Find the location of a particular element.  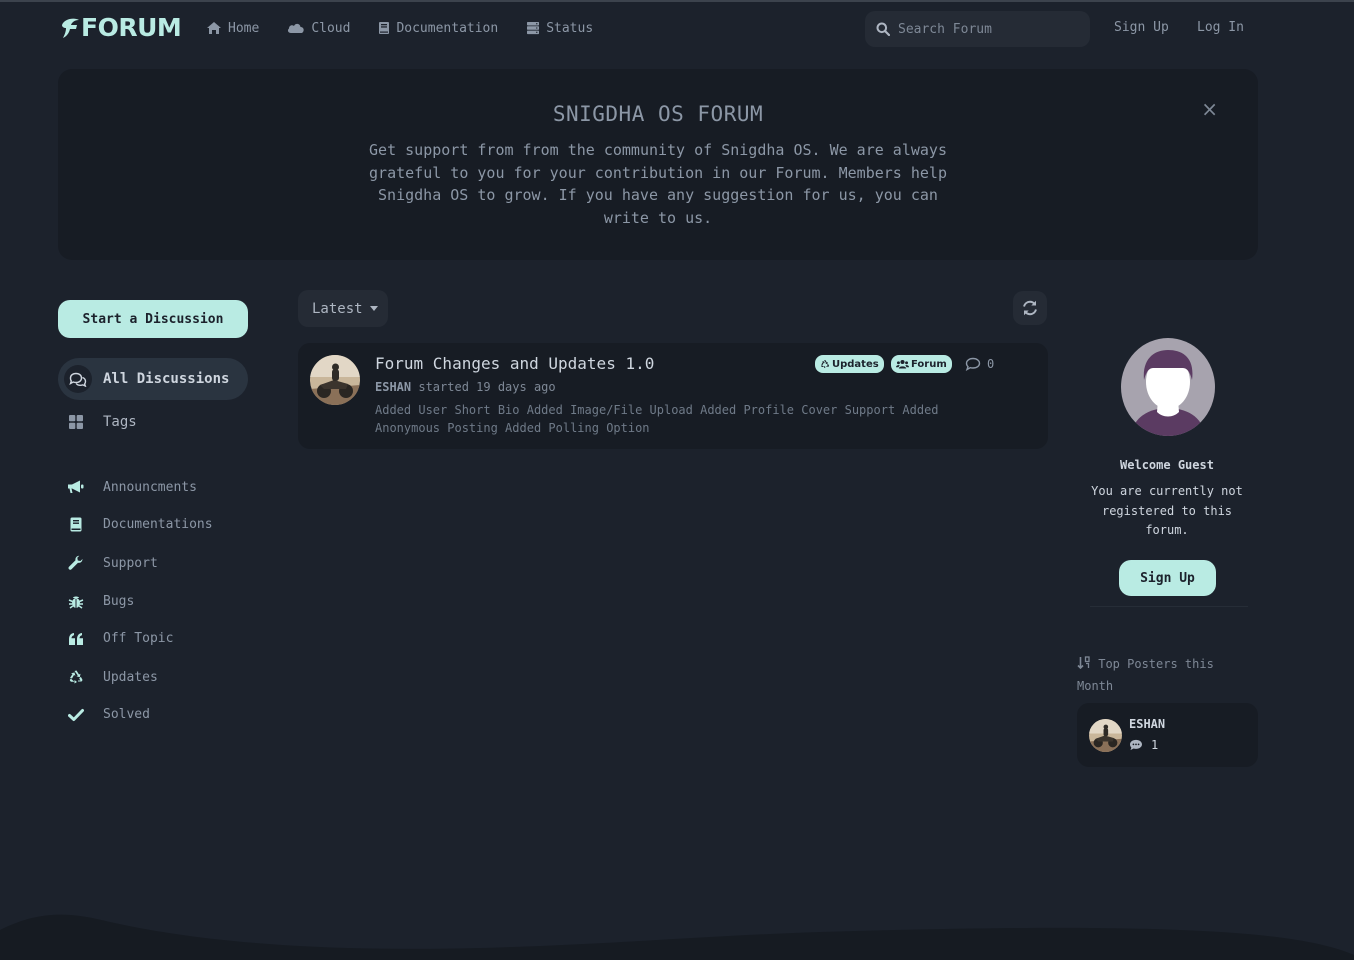

comments-icon is located at coordinates (78, 379).